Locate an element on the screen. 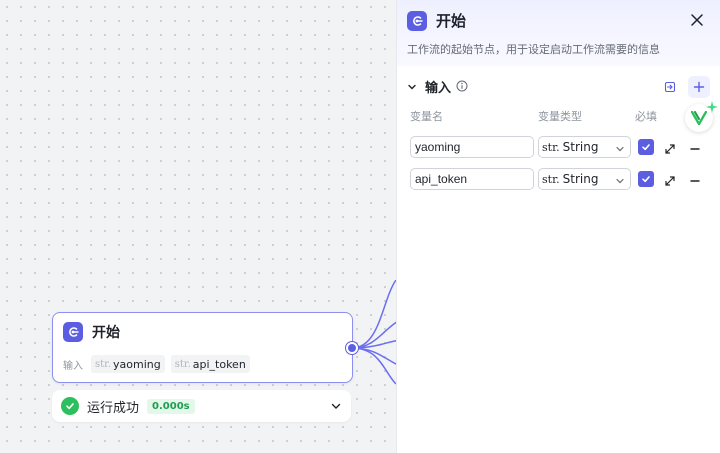 The height and width of the screenshot is (453, 720). run-time-badge: 0.000s is located at coordinates (171, 406).